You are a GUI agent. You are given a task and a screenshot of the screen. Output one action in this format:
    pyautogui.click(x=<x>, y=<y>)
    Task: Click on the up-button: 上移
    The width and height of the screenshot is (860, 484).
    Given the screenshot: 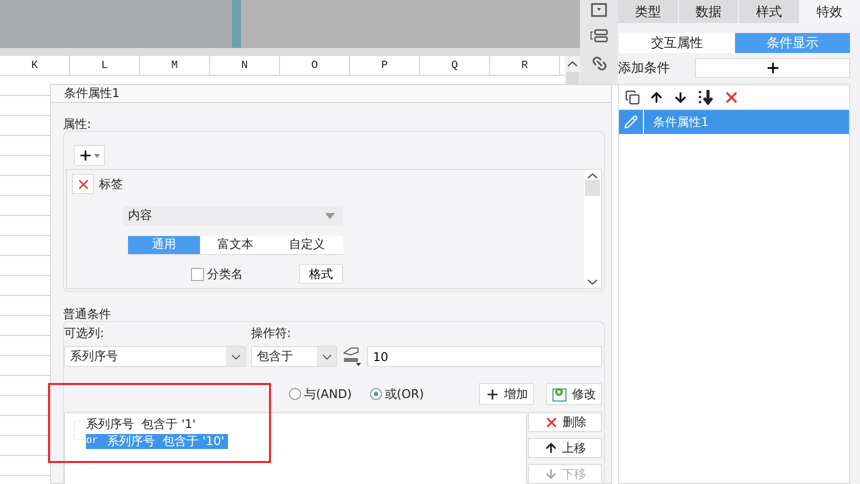 What is the action you would take?
    pyautogui.click(x=565, y=448)
    